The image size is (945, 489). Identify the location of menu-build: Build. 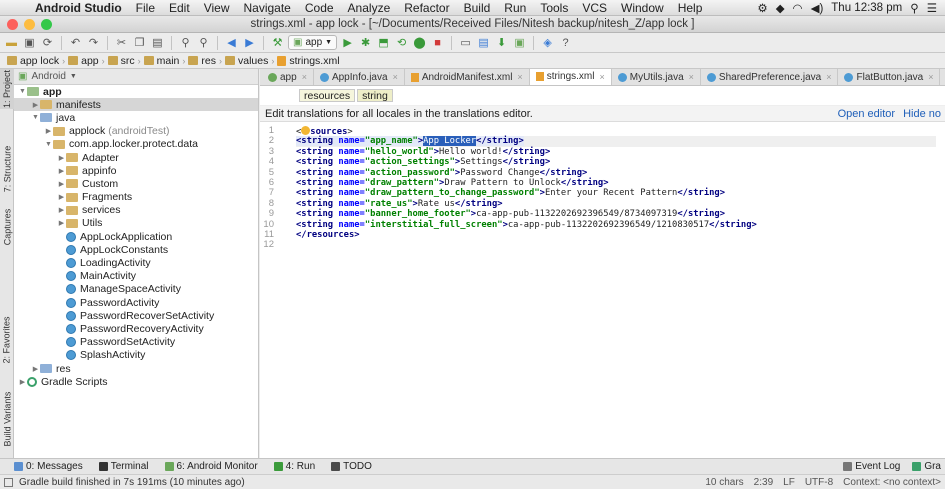
(477, 8).